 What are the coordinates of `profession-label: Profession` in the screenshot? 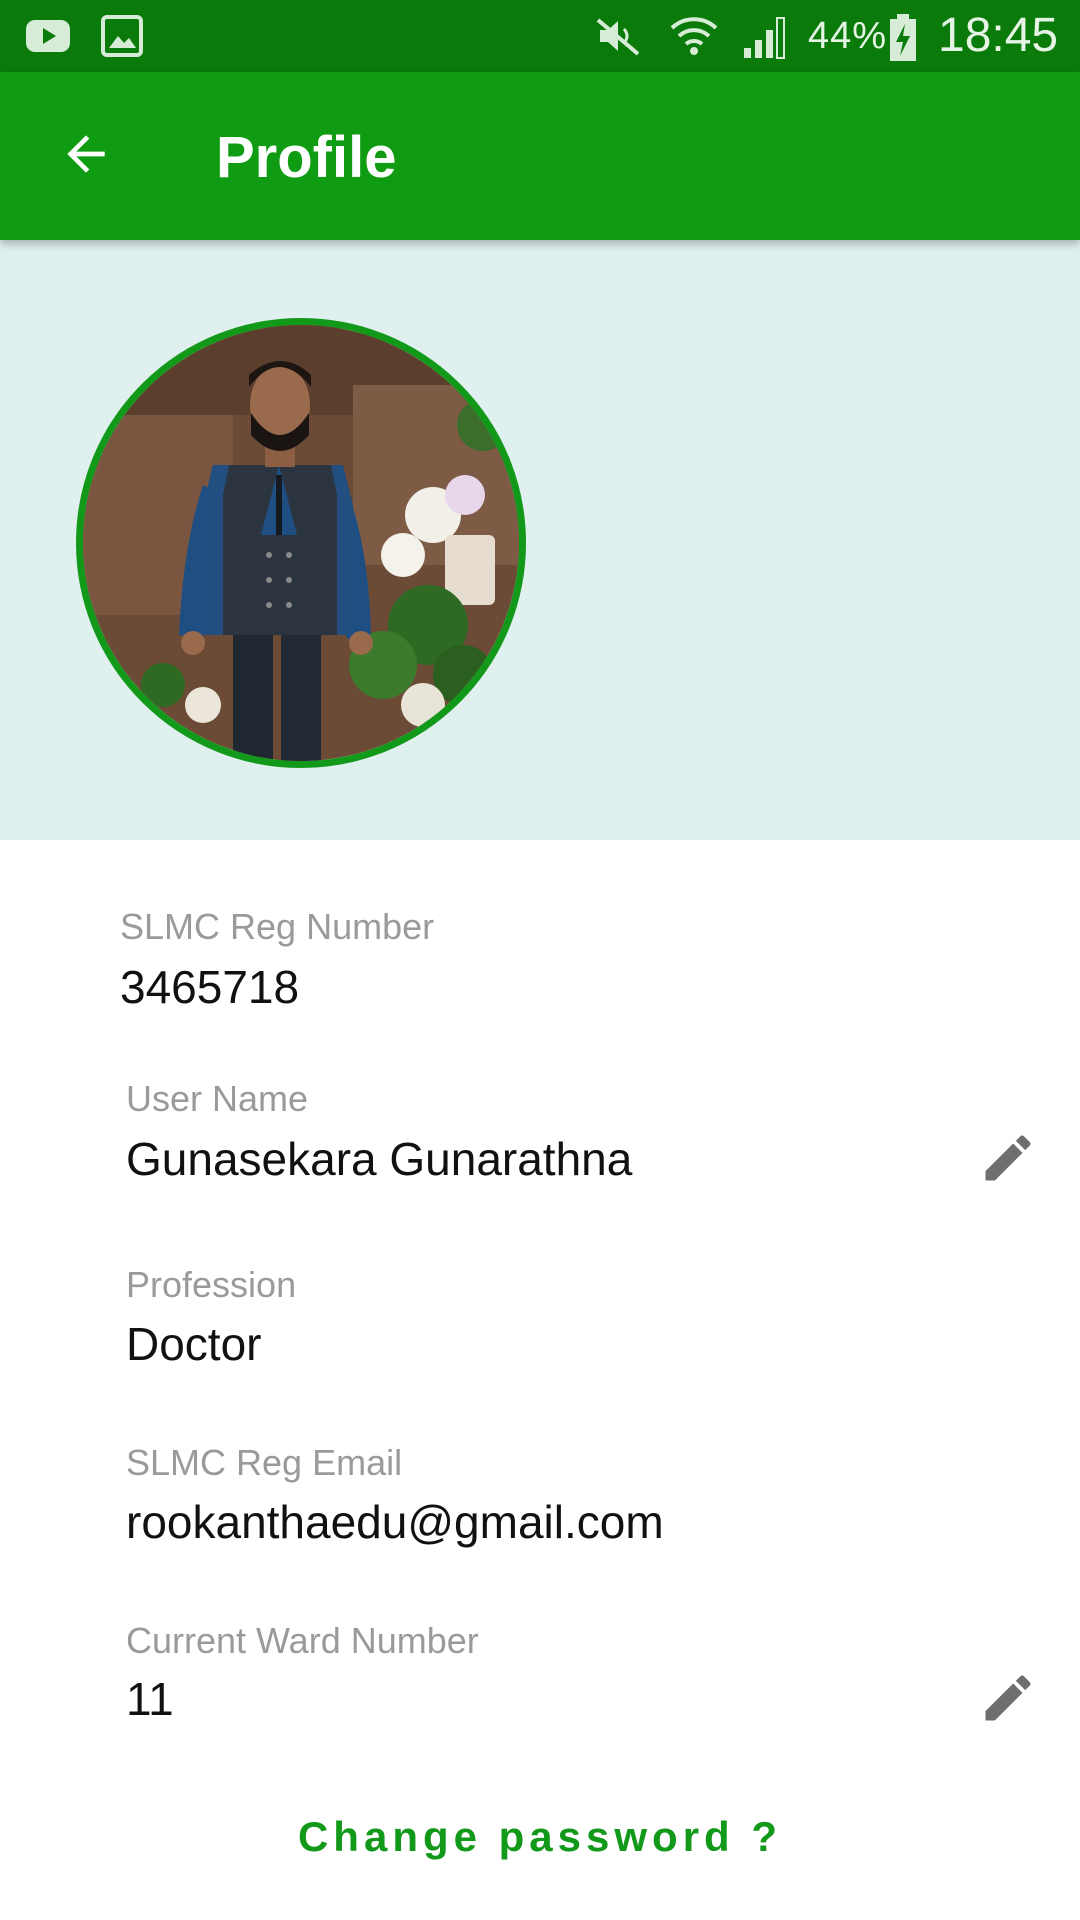 It's located at (211, 1284).